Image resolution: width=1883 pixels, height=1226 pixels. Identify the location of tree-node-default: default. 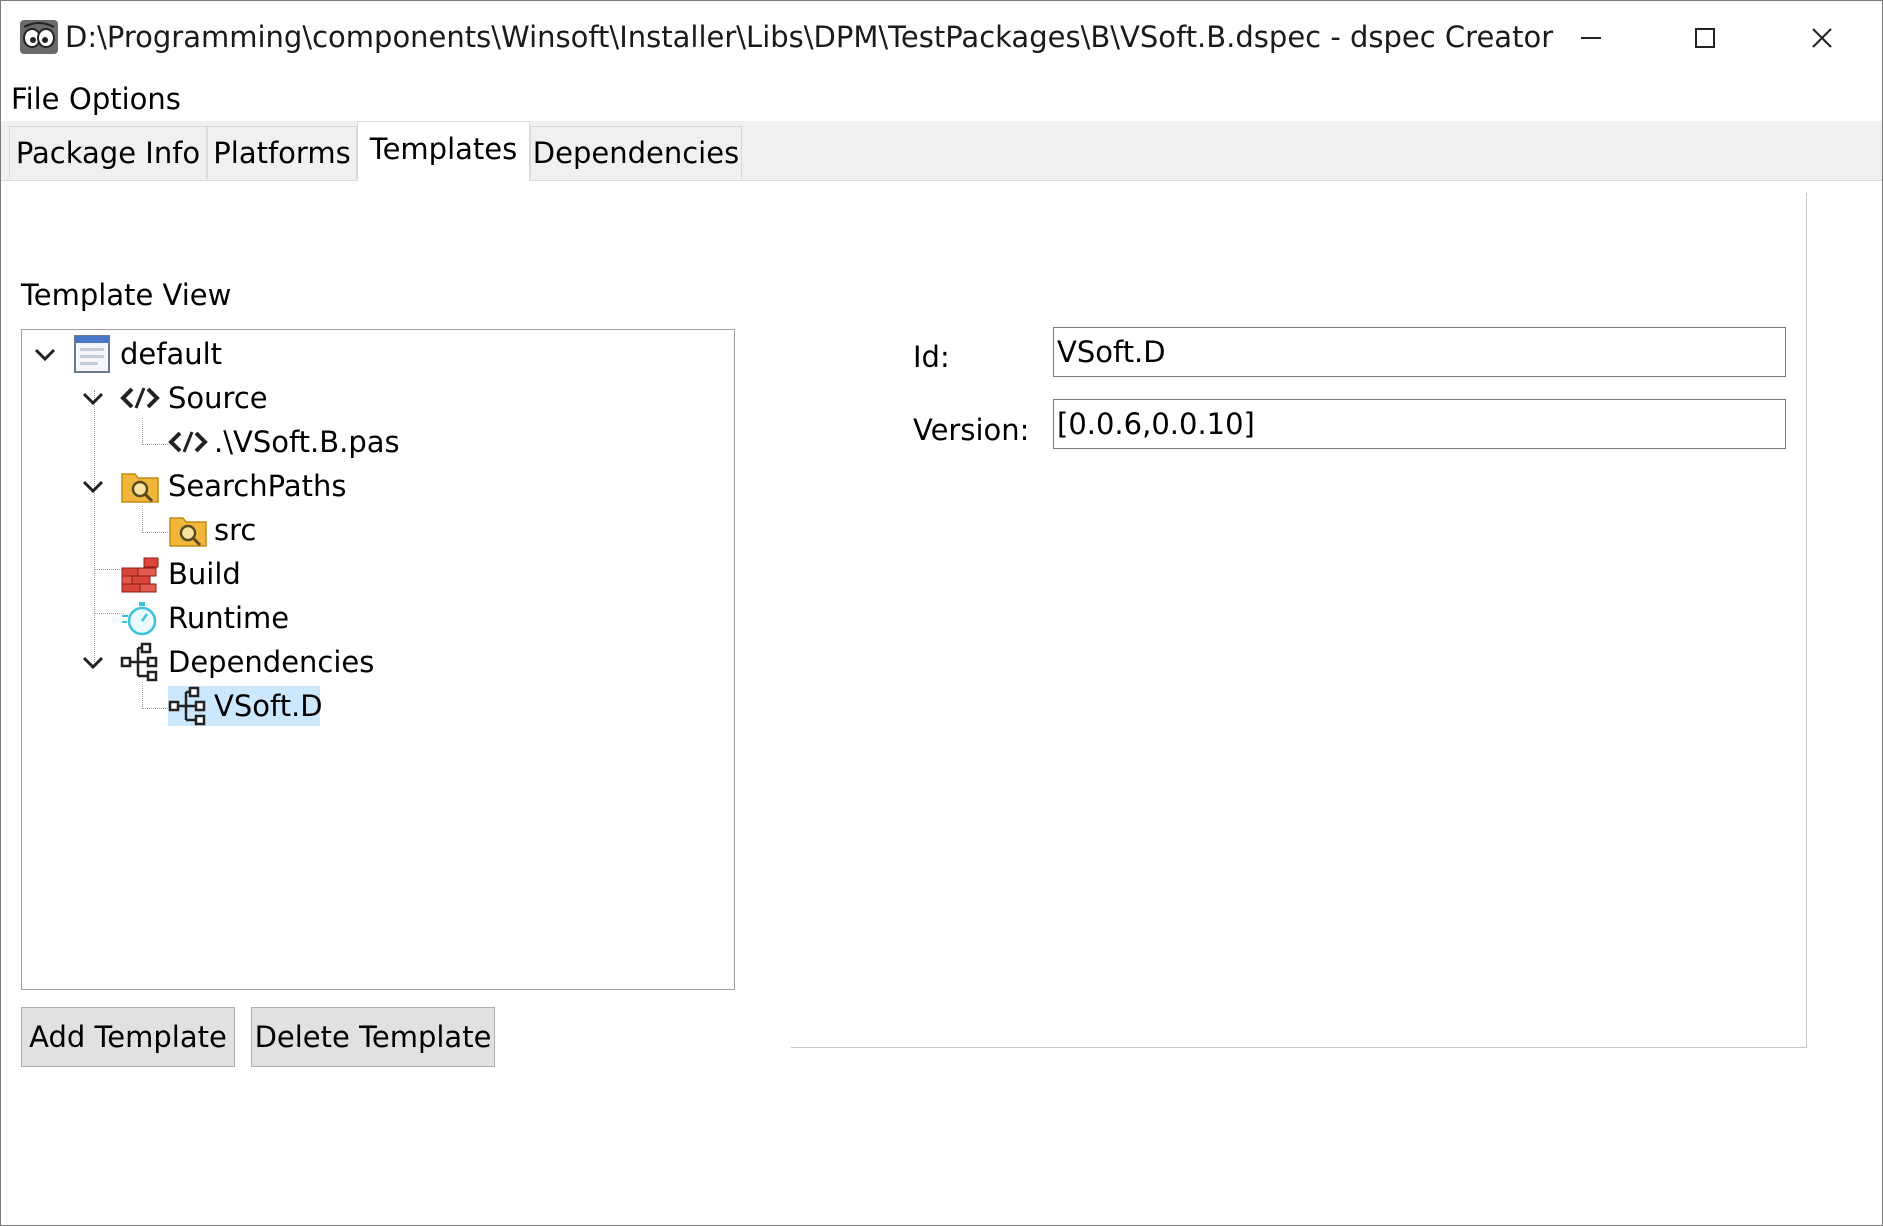
(378, 354).